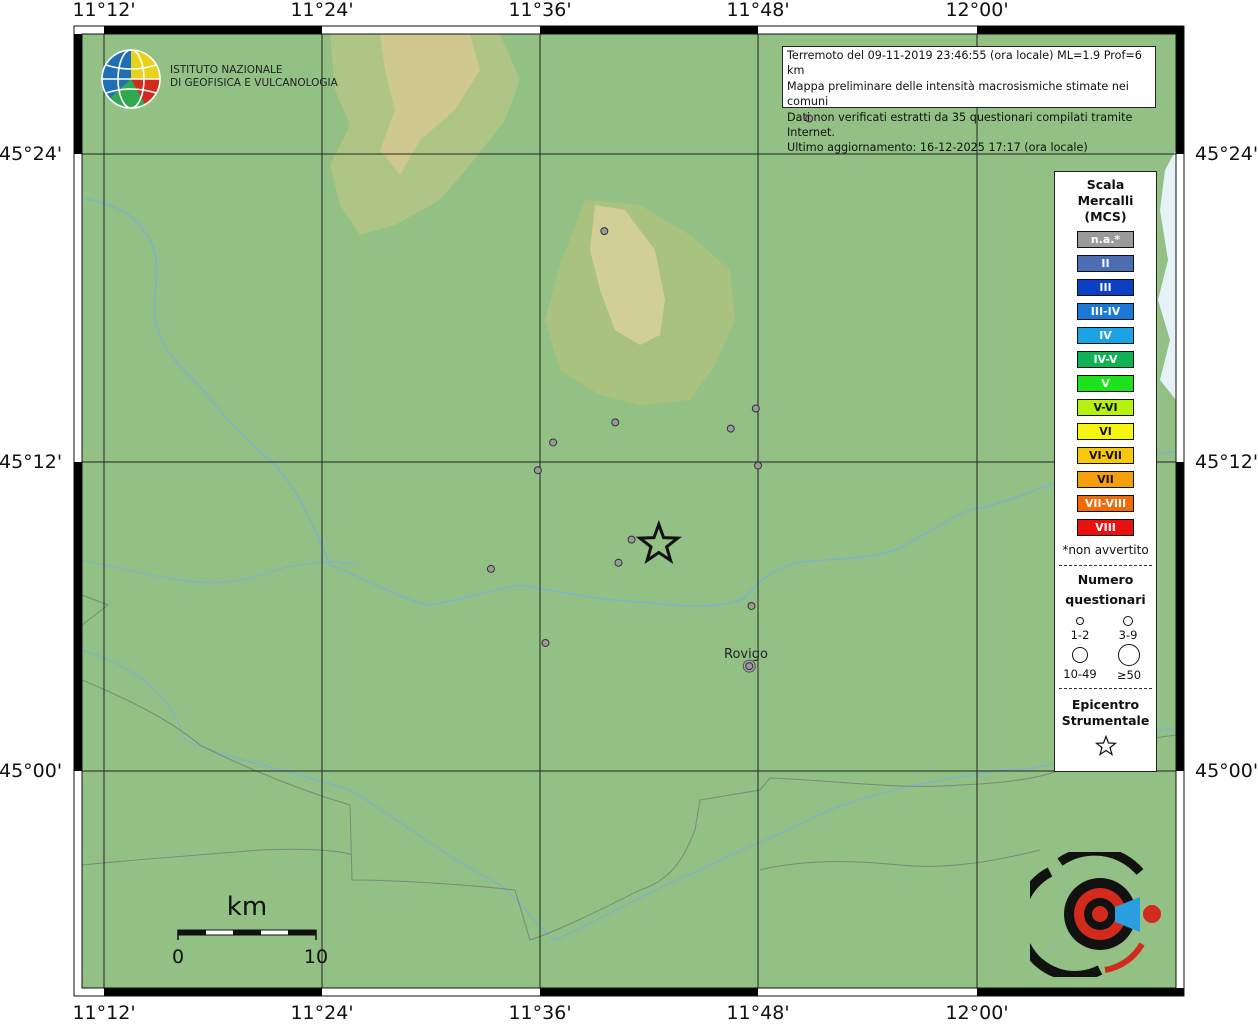  What do you see at coordinates (746, 654) in the screenshot?
I see `city-label: Rovigo` at bounding box center [746, 654].